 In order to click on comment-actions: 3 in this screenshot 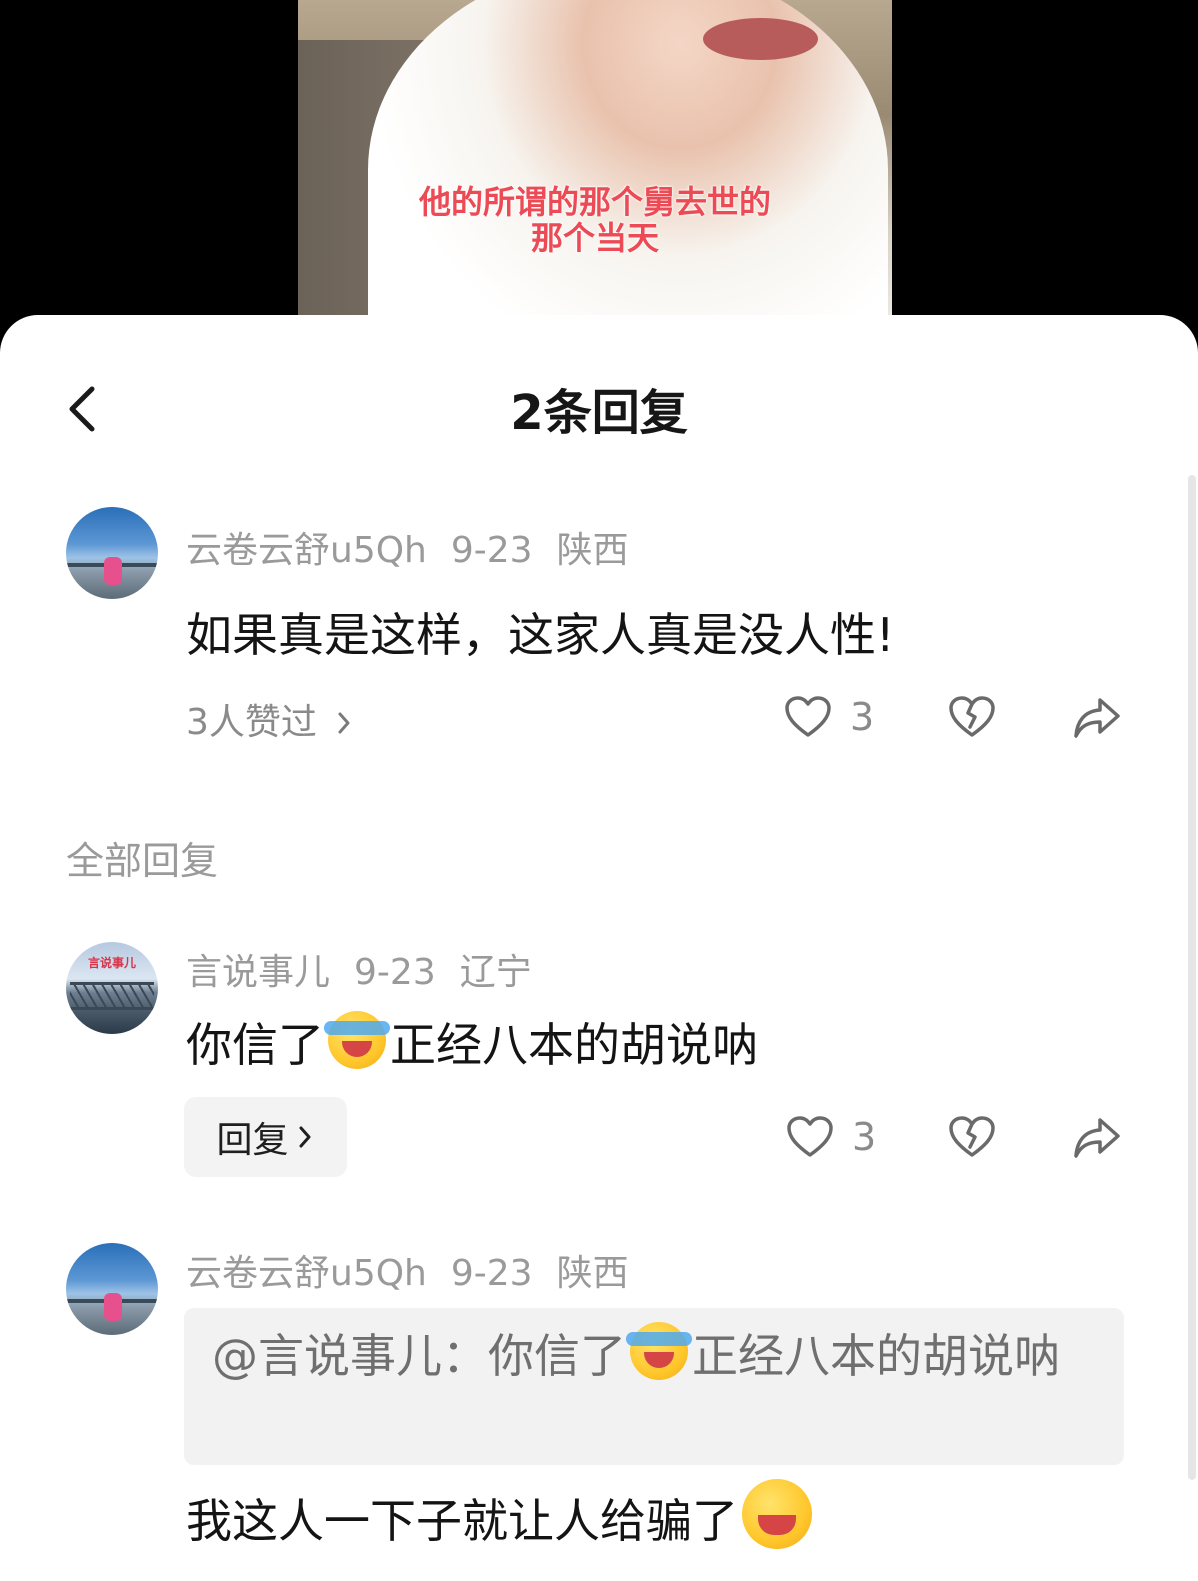, I will do `click(959, 717)`.